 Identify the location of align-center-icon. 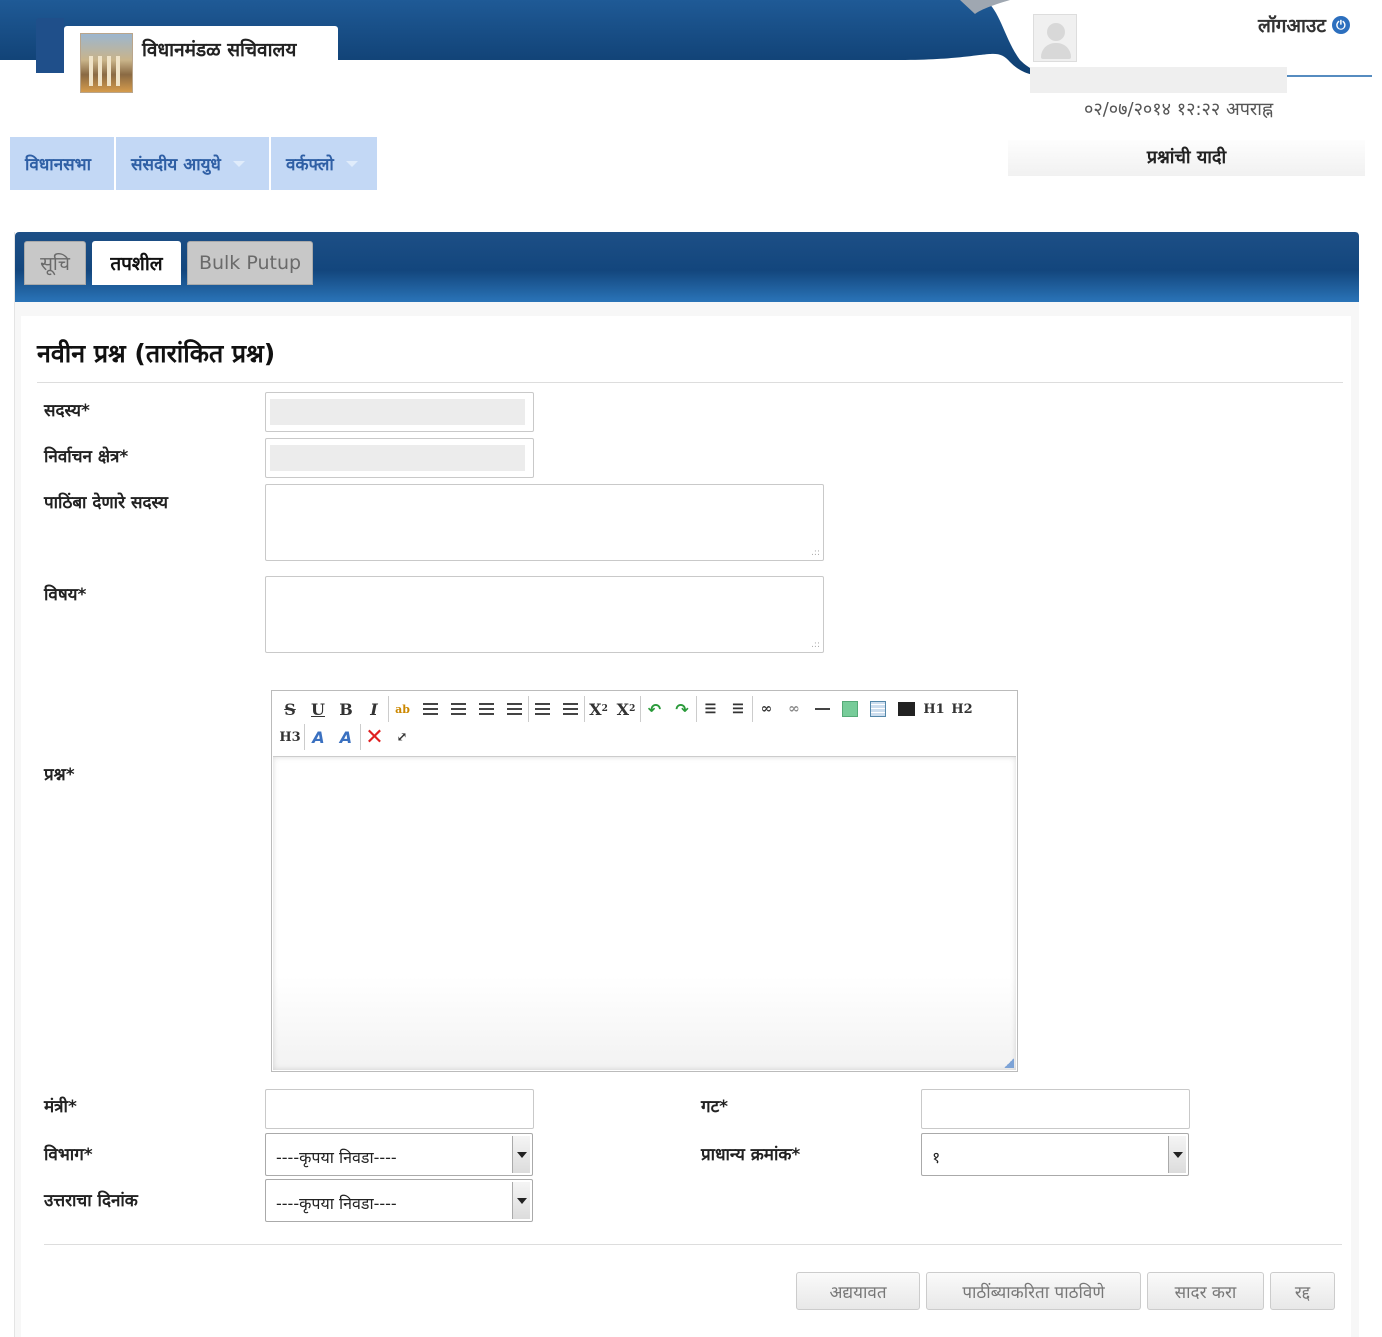
(430, 709).